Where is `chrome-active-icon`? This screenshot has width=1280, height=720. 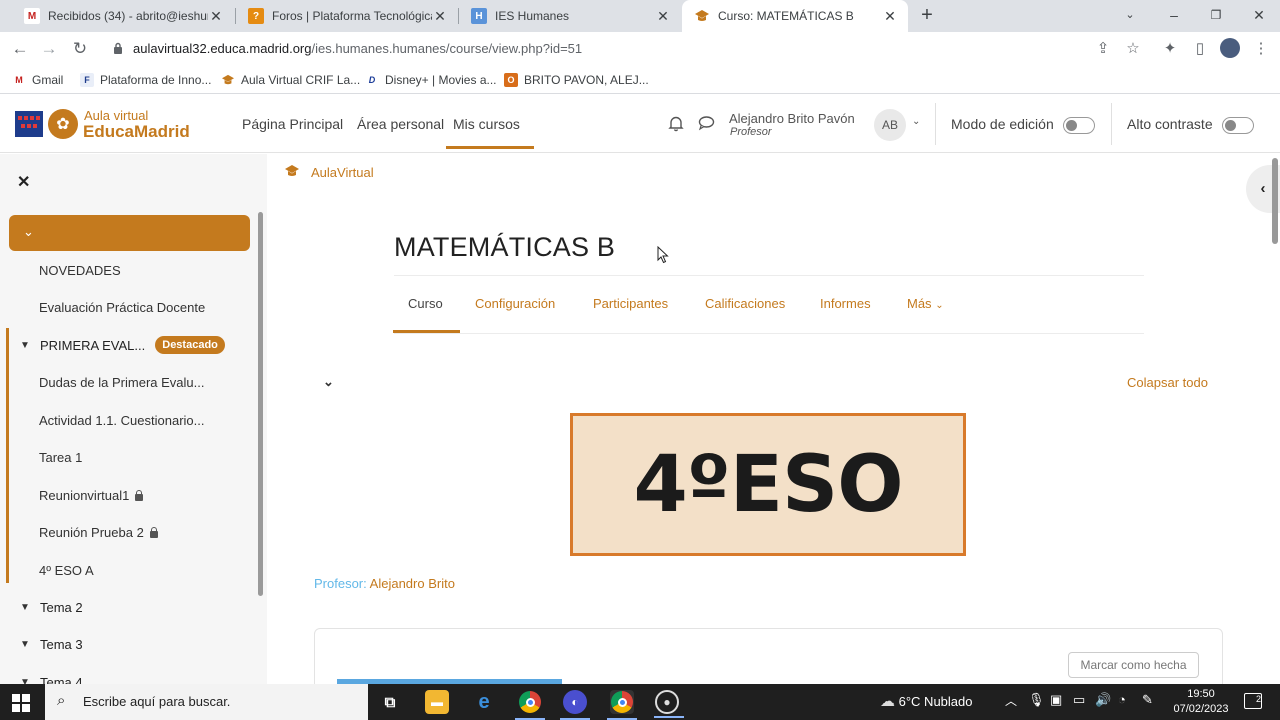 chrome-active-icon is located at coordinates (622, 705).